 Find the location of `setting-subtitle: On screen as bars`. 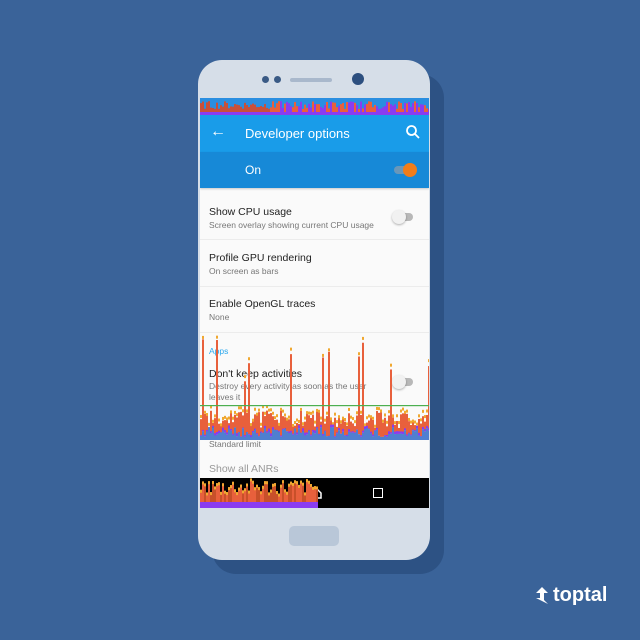

setting-subtitle: On screen as bars is located at coordinates (244, 271).